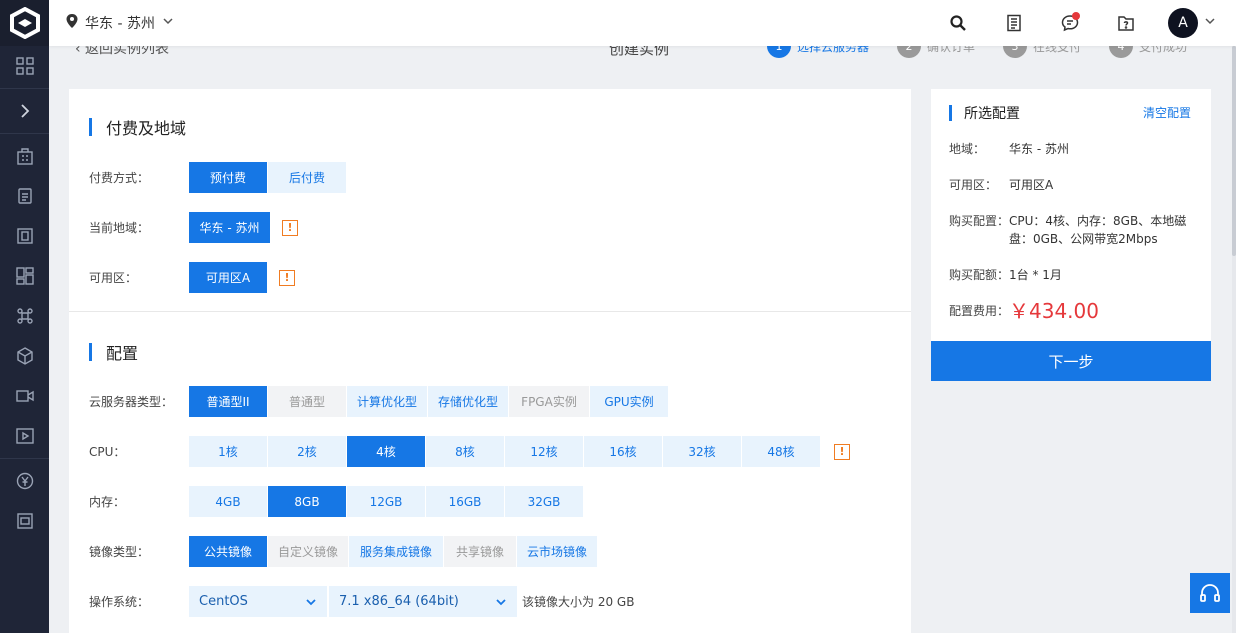  What do you see at coordinates (1071, 361) in the screenshot?
I see `next-step-button: 下一步` at bounding box center [1071, 361].